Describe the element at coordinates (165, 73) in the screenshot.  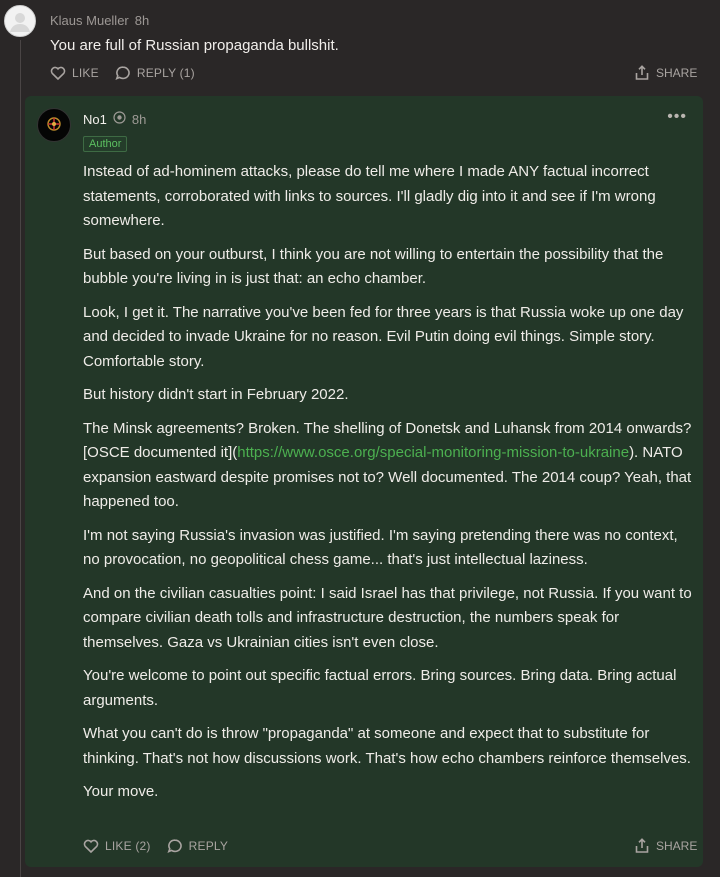
I see `reply-label: REPLY (1)` at that location.